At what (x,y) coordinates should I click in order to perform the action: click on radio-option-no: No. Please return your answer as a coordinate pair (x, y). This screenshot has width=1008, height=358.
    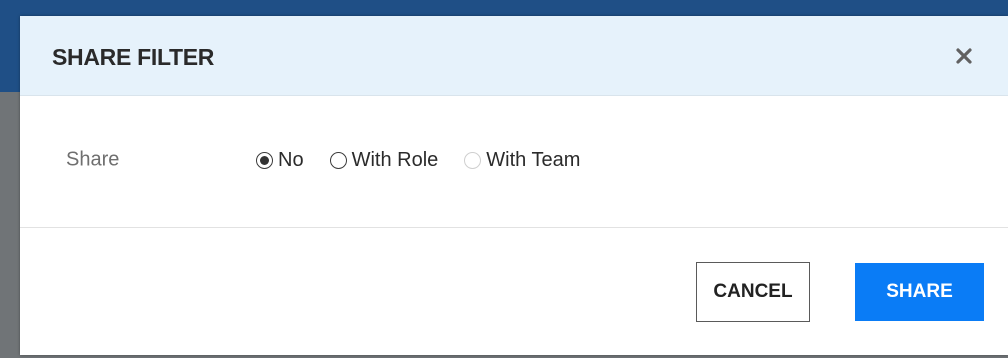
    Looking at the image, I should click on (280, 160).